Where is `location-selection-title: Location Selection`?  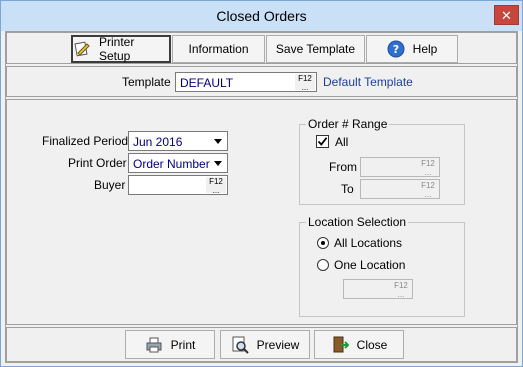
location-selection-title: Location Selection is located at coordinates (357, 222).